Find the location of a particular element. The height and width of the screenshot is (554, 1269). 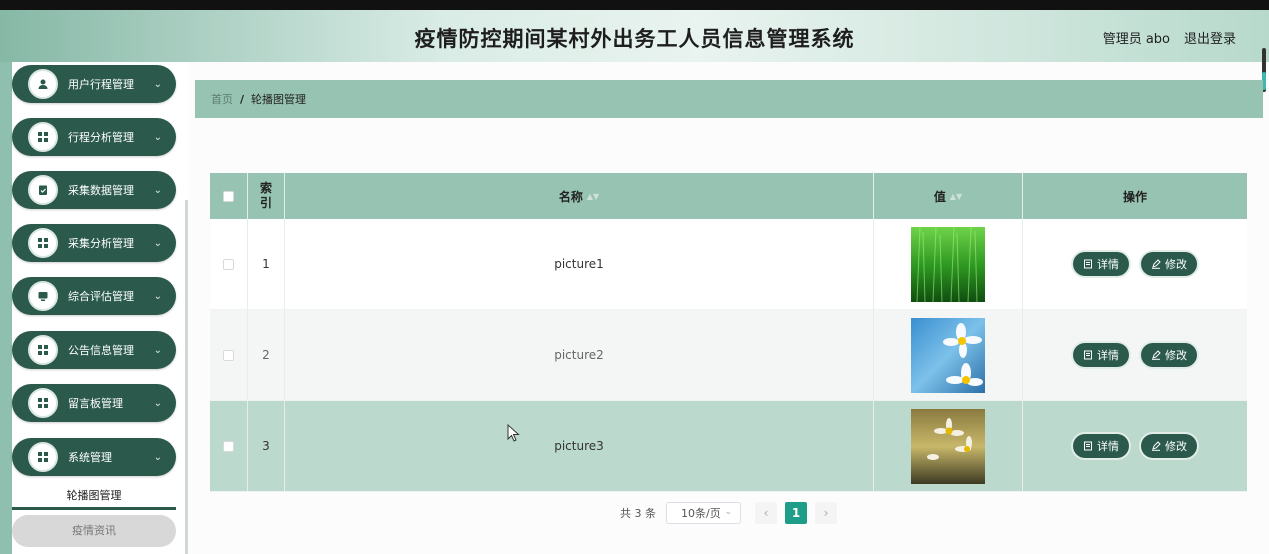

pagination: 共 3 条 10条/页 ⌄ ‹ 1 › is located at coordinates (728, 513).